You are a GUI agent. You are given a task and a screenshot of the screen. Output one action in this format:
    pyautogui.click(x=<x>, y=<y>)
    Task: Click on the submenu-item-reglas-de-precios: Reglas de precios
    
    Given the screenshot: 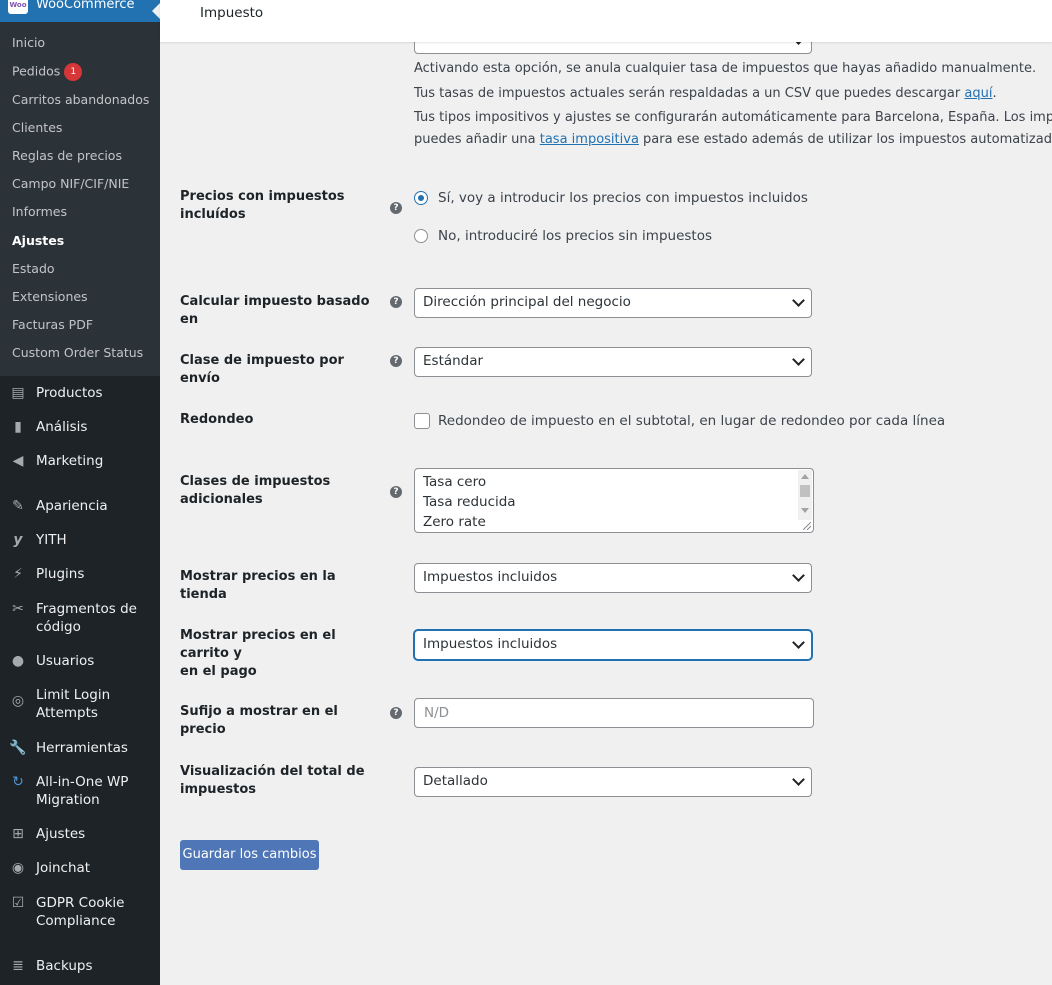 What is the action you would take?
    pyautogui.click(x=67, y=156)
    